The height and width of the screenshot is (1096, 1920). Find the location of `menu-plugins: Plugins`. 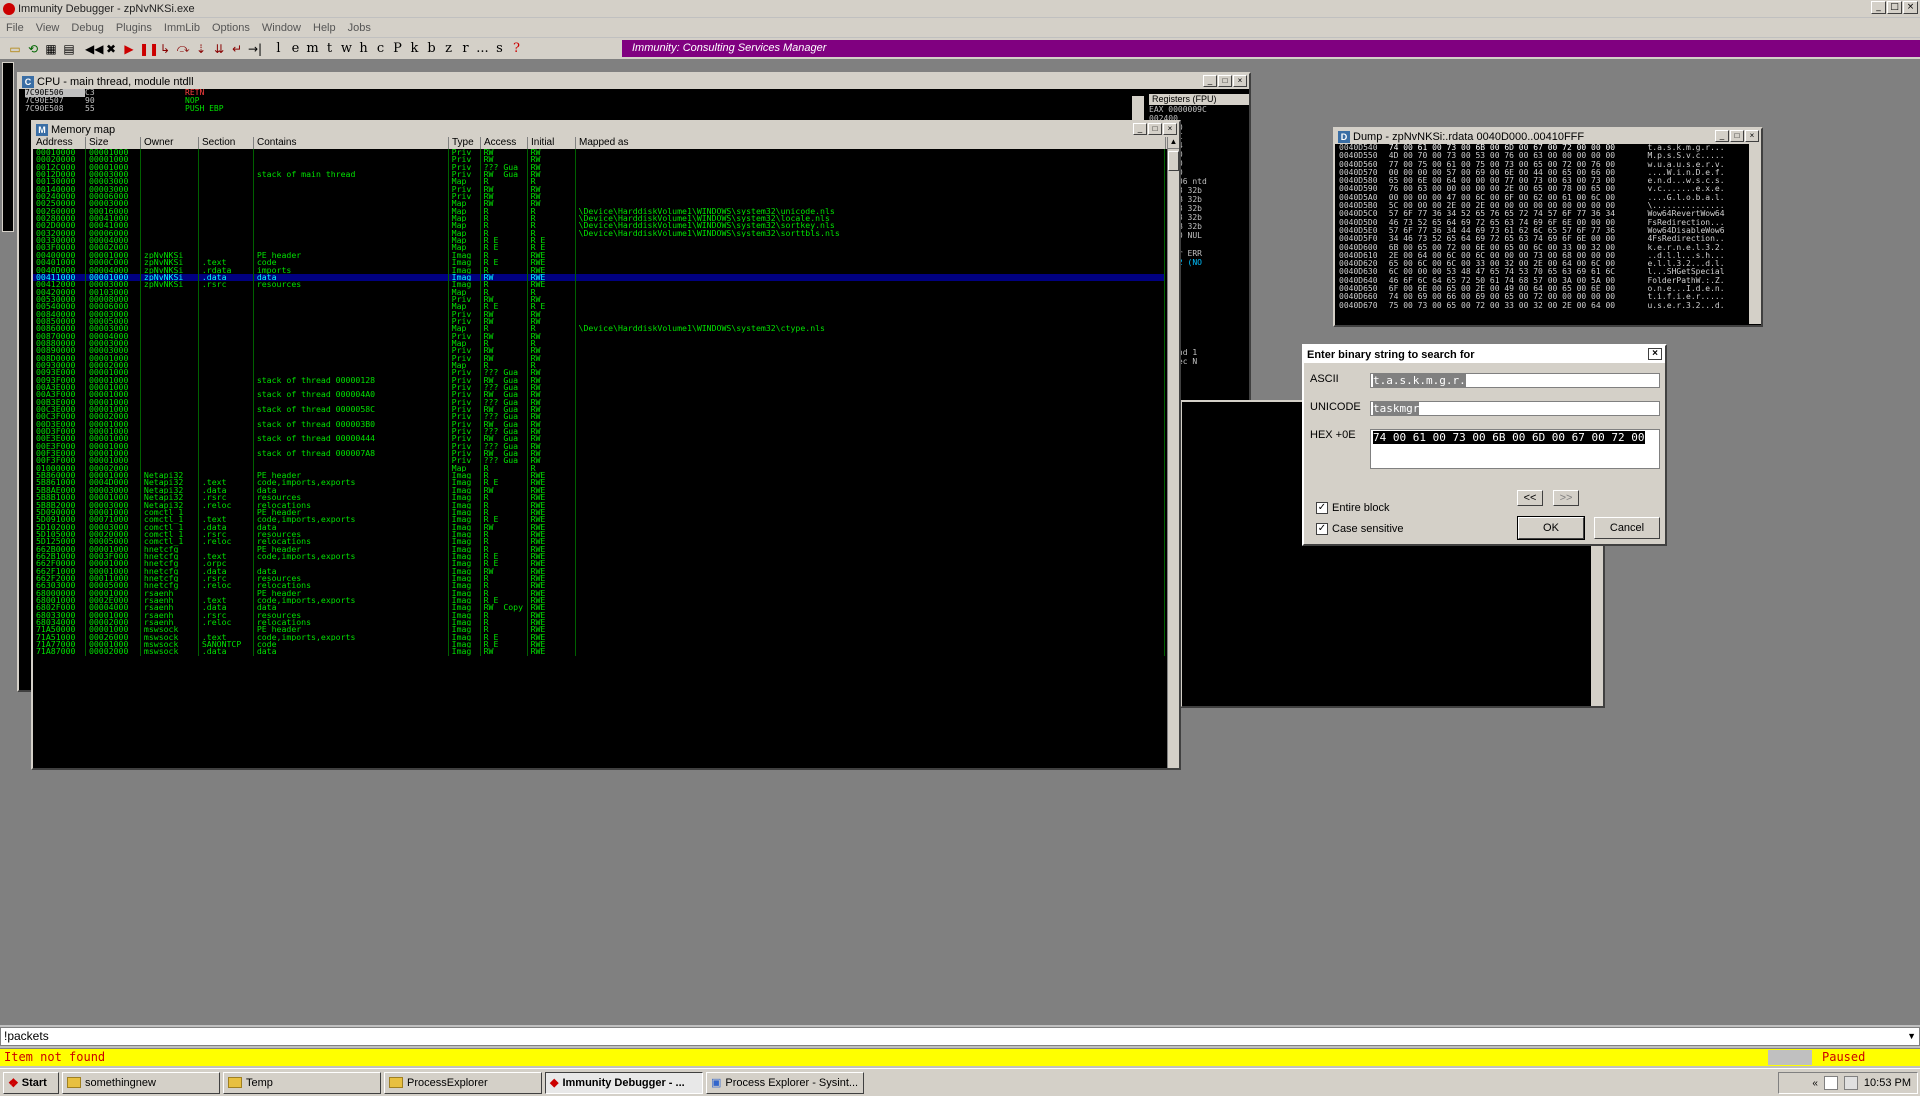

menu-plugins: Plugins is located at coordinates (134, 28).